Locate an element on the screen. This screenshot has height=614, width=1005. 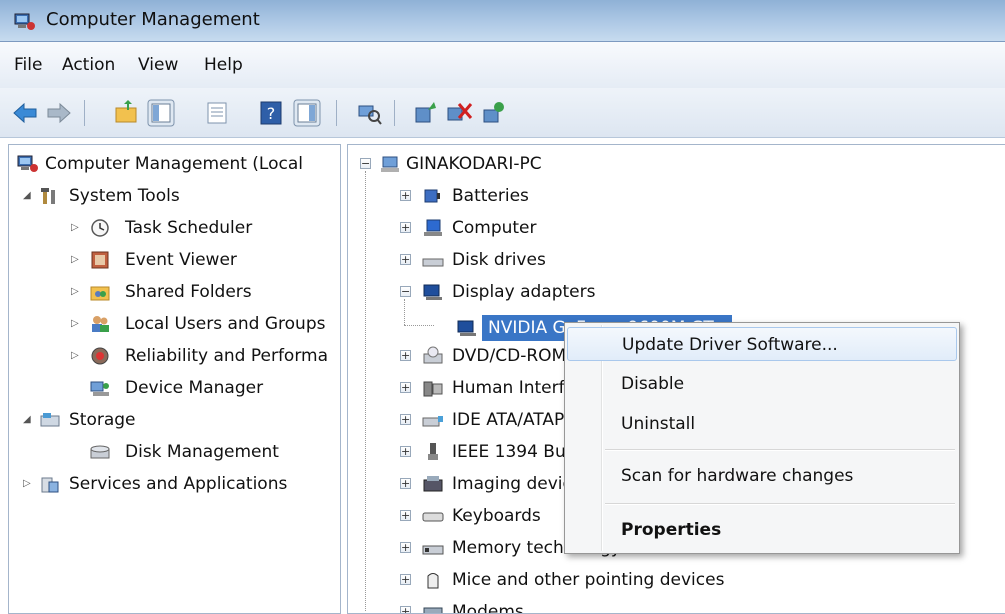
tree-root-computer: − GINAKODARI-PC is located at coordinates (660, 164).